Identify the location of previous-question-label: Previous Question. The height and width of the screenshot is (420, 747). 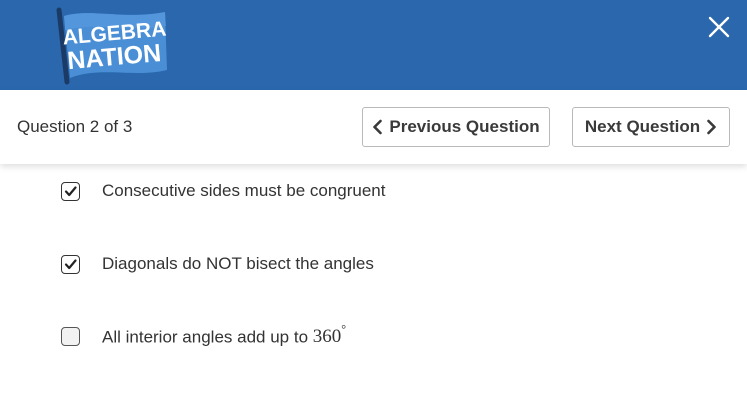
(464, 126).